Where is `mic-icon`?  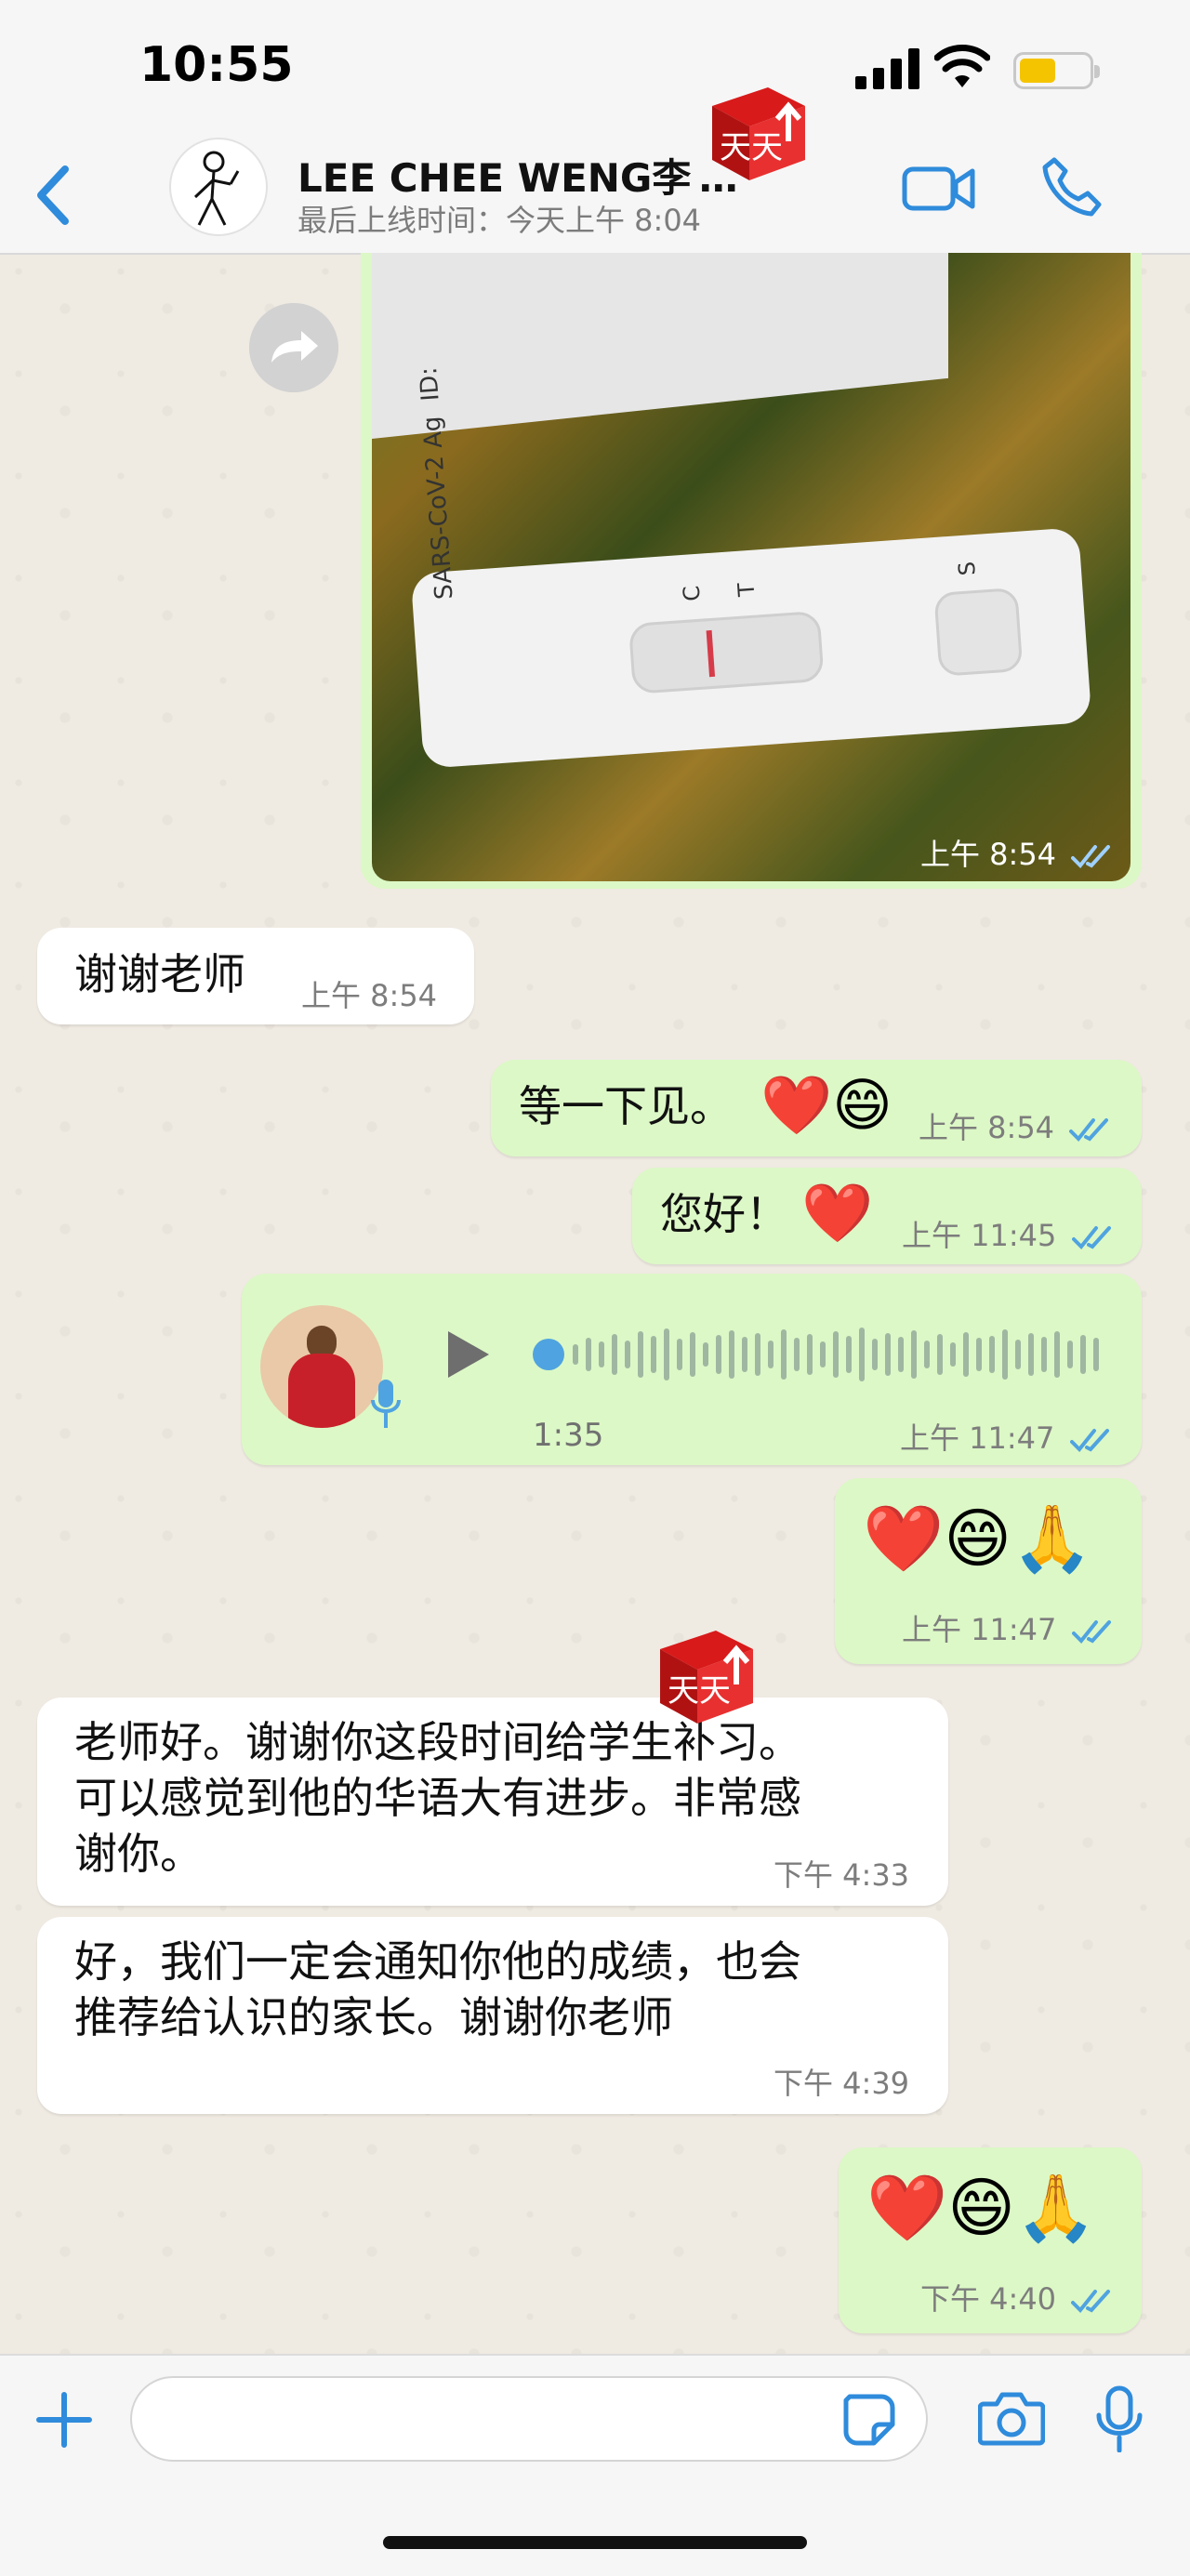
mic-icon is located at coordinates (1119, 2418).